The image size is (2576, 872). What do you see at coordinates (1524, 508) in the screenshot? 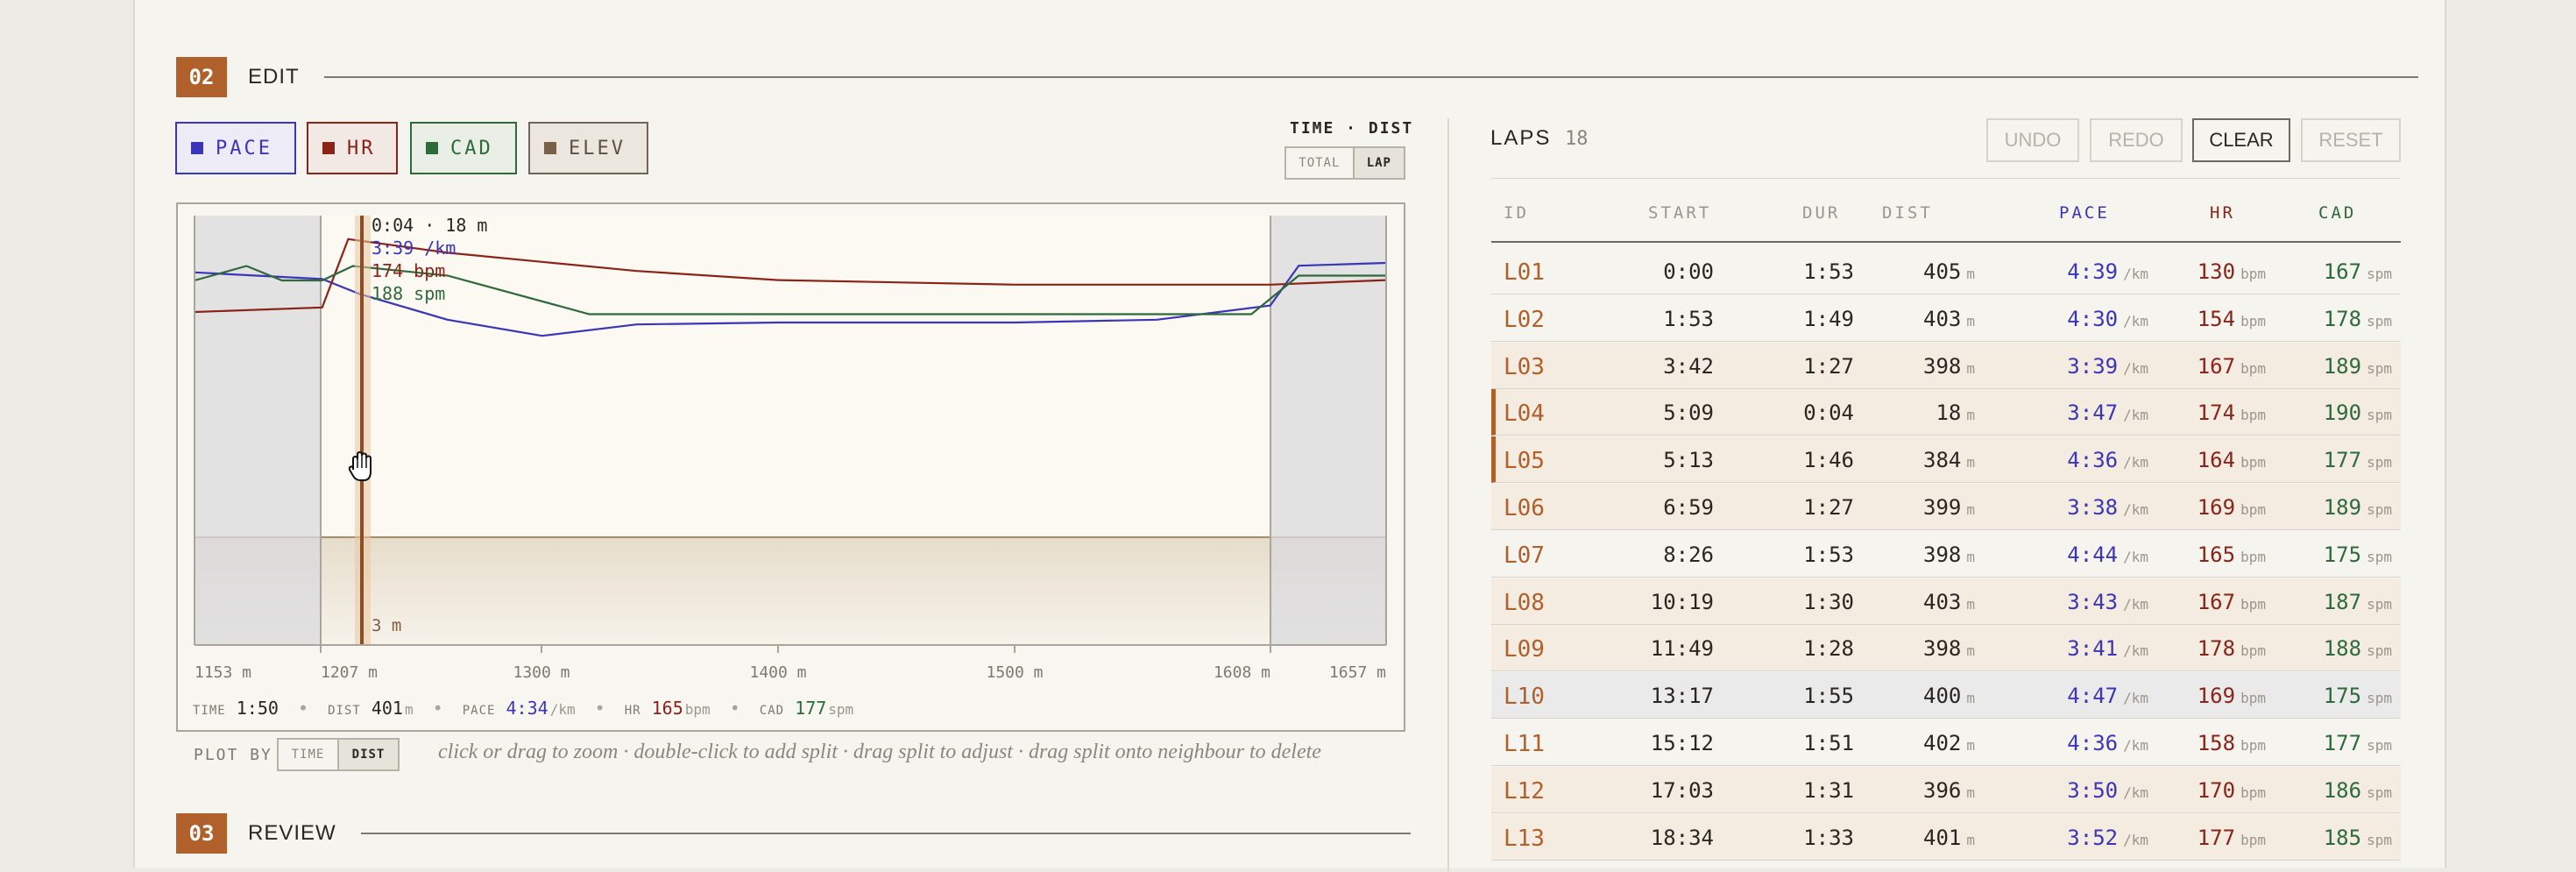
I see `lap-id: L06` at bounding box center [1524, 508].